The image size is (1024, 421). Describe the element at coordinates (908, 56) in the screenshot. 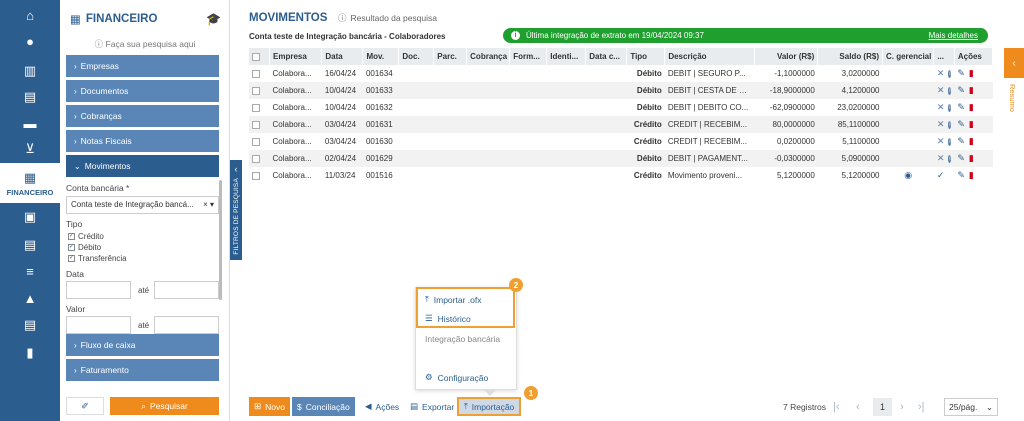

I see `col-header: C. gerencial` at that location.